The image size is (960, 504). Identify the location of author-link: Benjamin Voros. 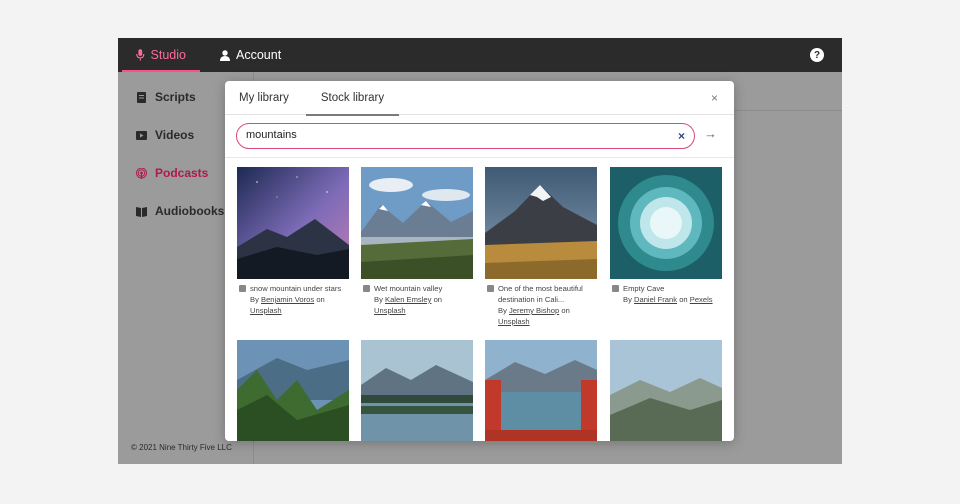
(287, 299).